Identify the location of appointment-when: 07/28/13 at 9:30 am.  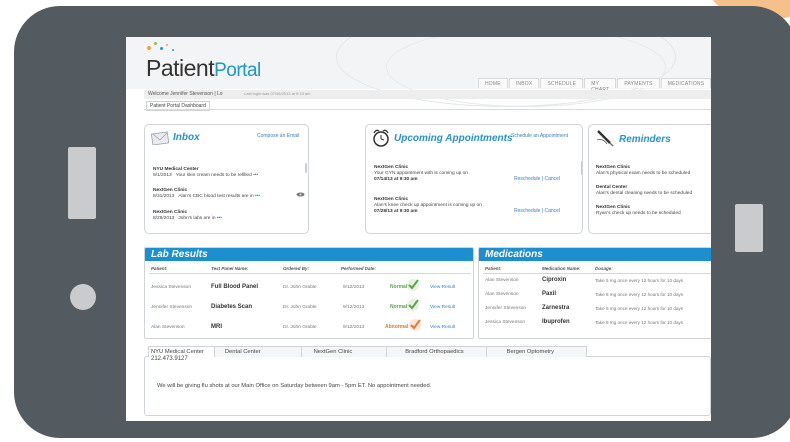
(396, 212).